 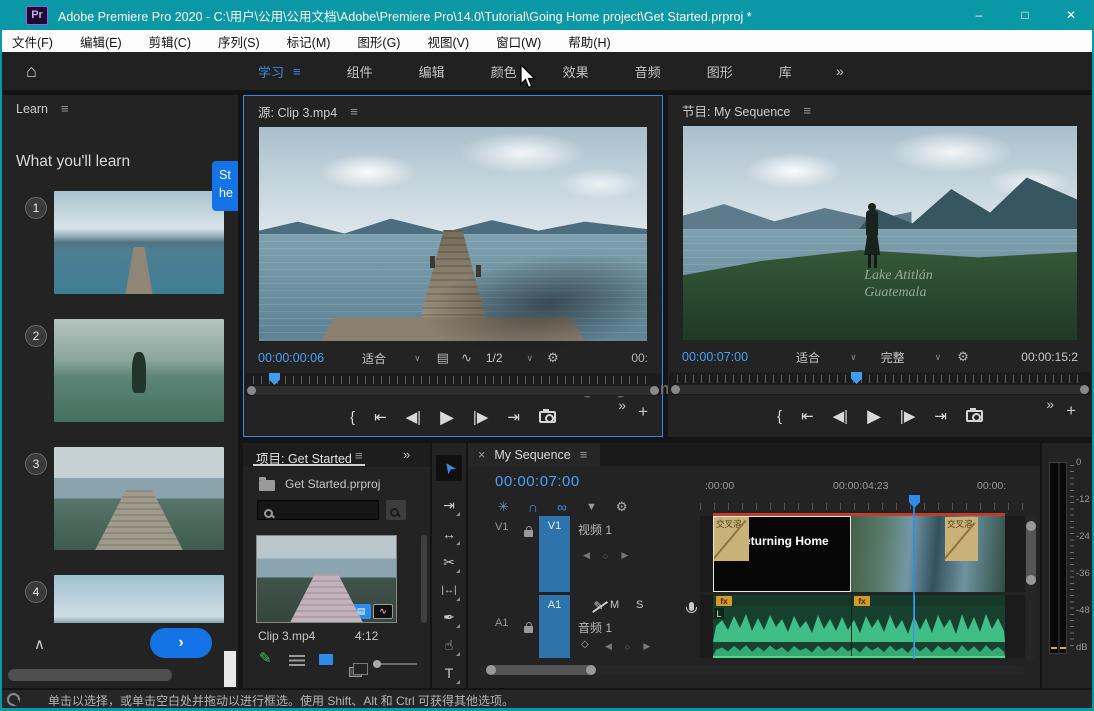 What do you see at coordinates (859, 626) in the screenshot?
I see `audio-clip: fx fx L` at bounding box center [859, 626].